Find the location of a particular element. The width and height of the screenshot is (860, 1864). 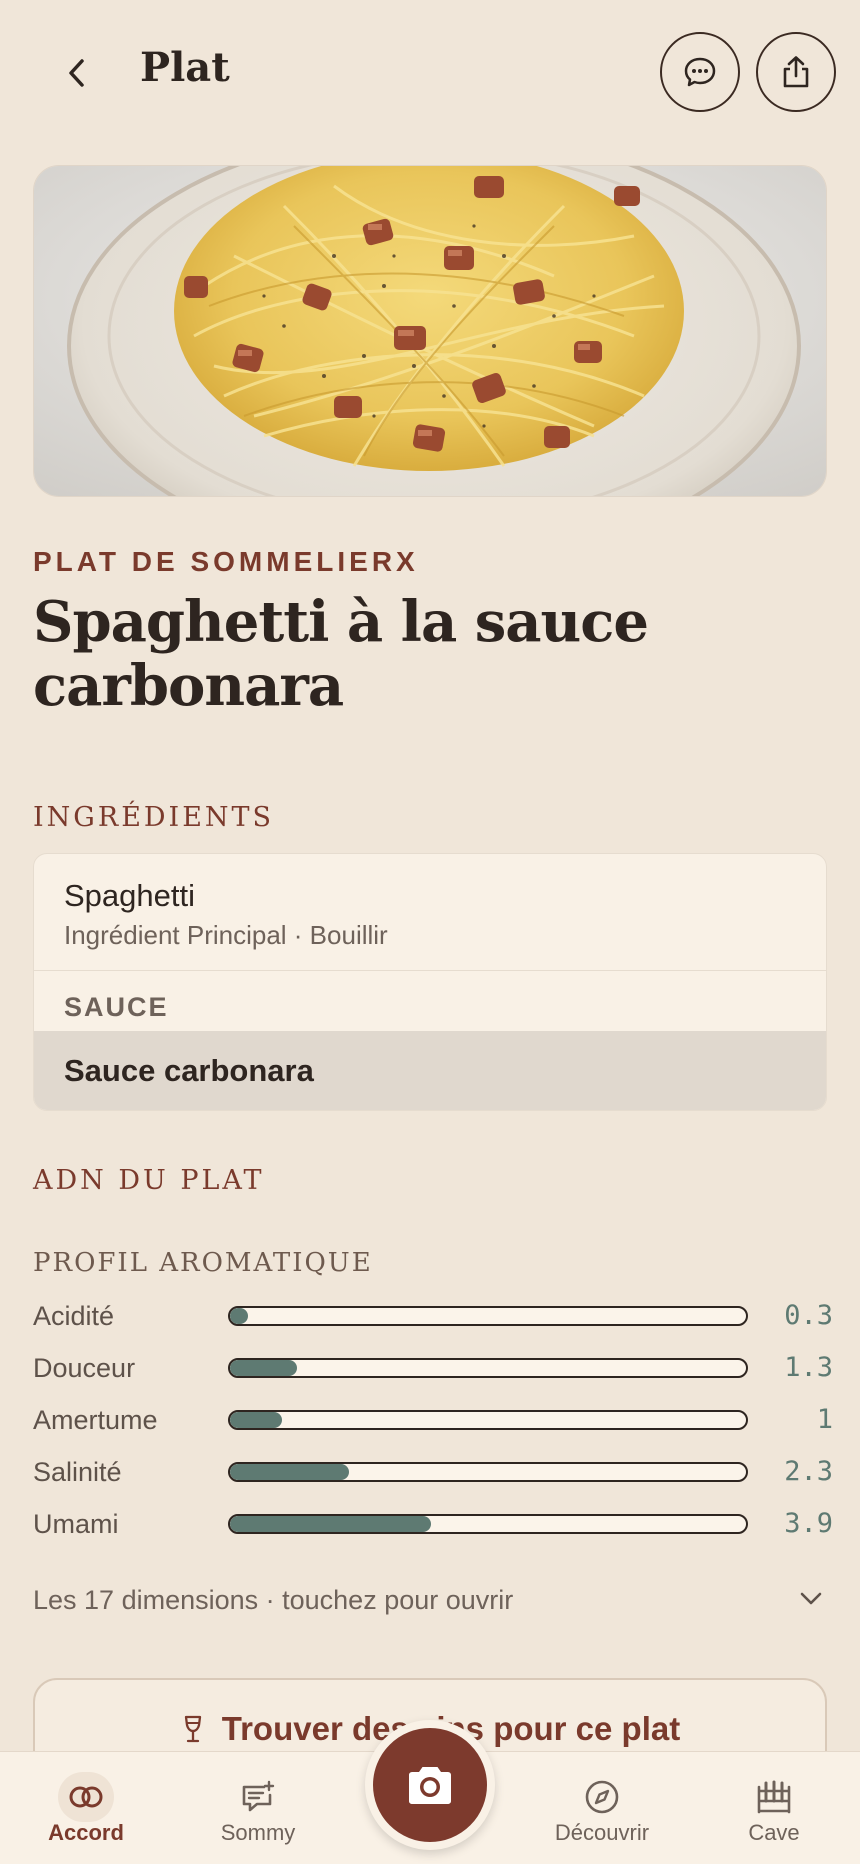

aroma-bar-label: Amertume is located at coordinates (95, 1420).